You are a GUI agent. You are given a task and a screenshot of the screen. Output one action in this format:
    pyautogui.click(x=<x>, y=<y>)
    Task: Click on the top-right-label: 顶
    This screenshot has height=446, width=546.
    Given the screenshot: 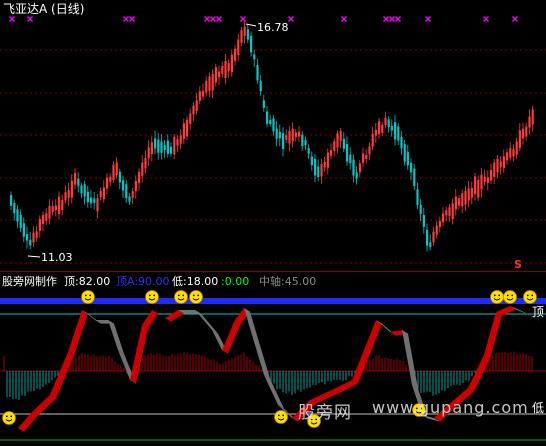 What is the action you would take?
    pyautogui.click(x=538, y=312)
    